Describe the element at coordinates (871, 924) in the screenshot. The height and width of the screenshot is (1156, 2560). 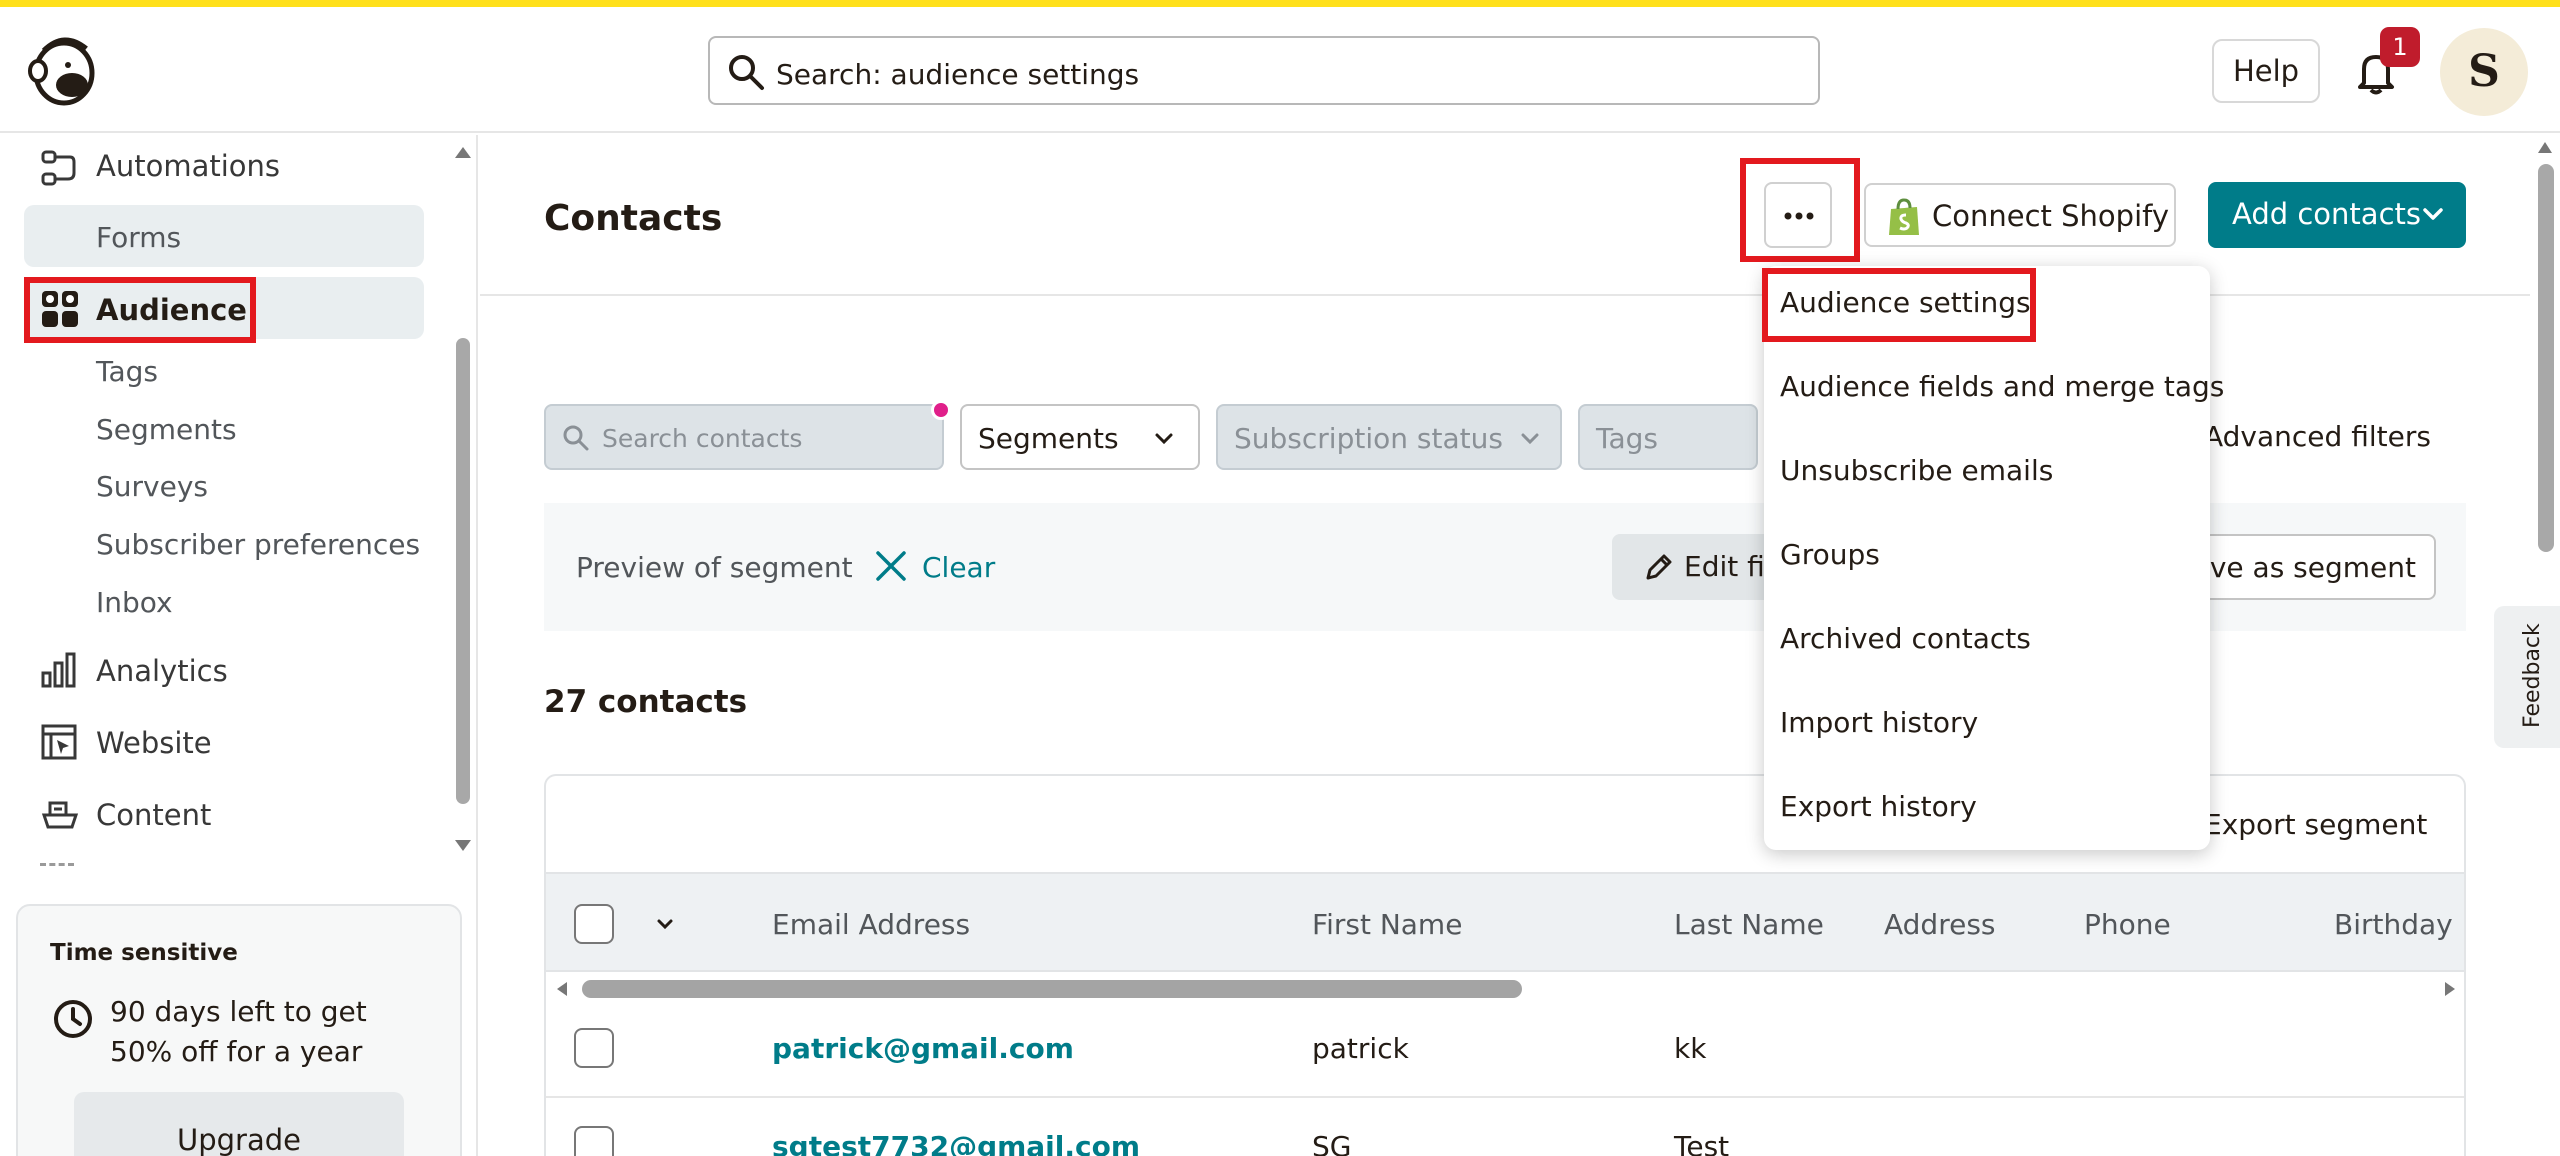
I see `column-header-email: Email Address` at that location.